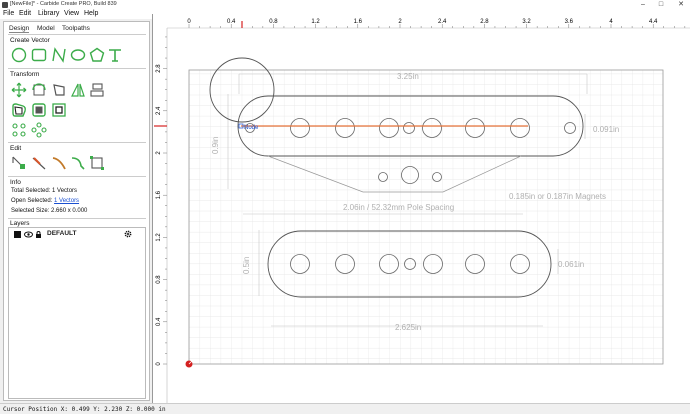 Image resolution: width=690 pixels, height=414 pixels. What do you see at coordinates (46, 28) in the screenshot?
I see `tab-model: Model` at bounding box center [46, 28].